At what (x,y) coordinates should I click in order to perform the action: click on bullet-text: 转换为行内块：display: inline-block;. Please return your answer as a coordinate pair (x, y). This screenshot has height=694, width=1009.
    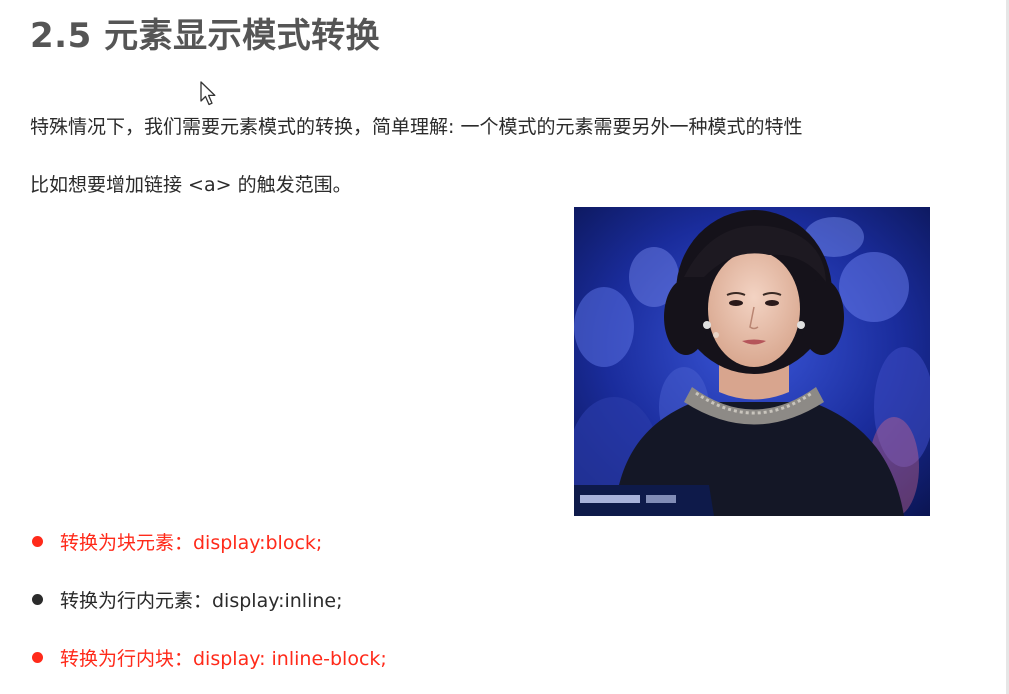
    Looking at the image, I should click on (223, 658).